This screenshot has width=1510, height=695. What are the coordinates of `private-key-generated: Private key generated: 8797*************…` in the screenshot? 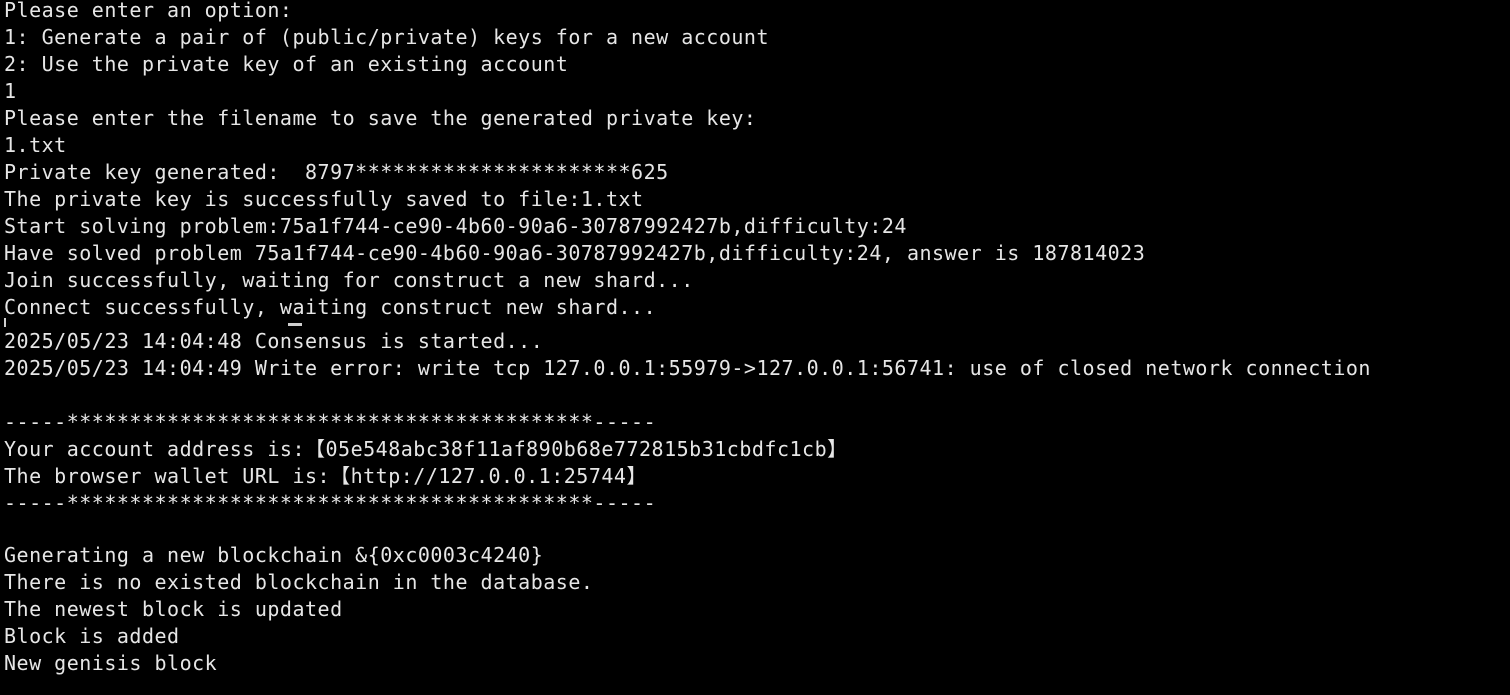 It's located at (336, 172).